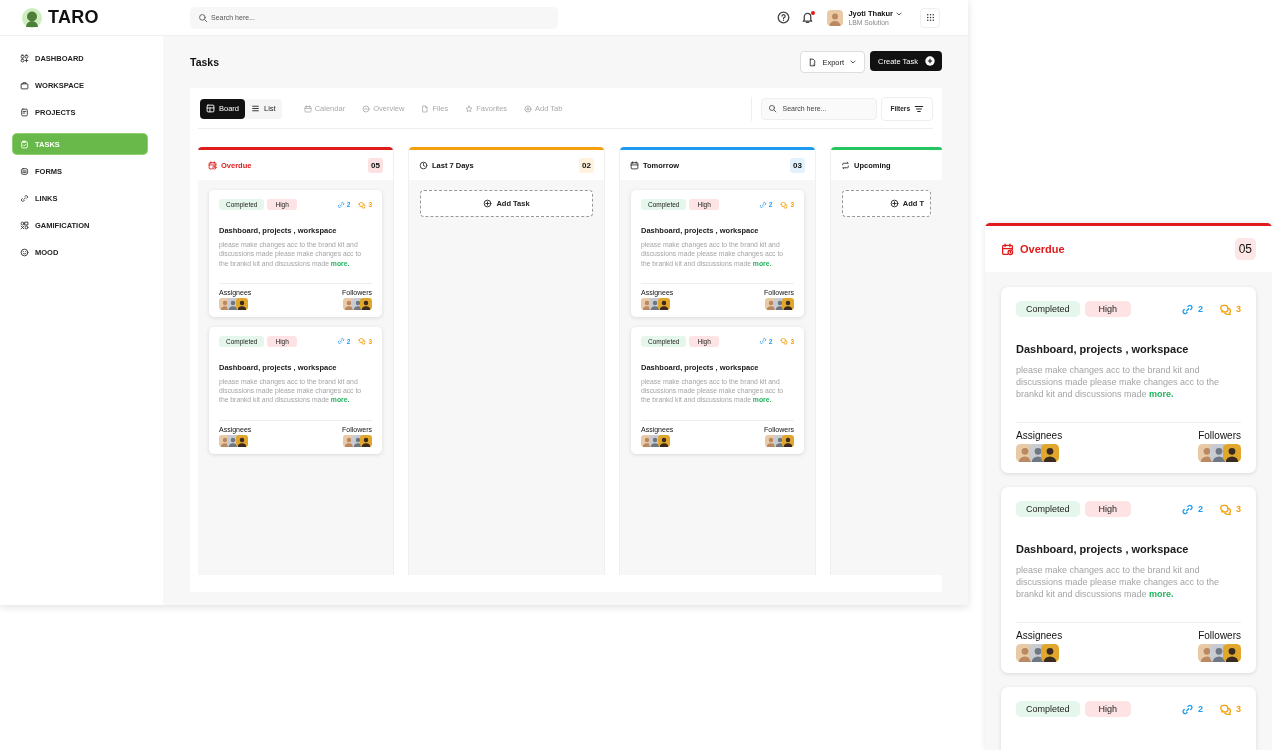 The image size is (1272, 750). What do you see at coordinates (24, 144) in the screenshot?
I see `clipboard-icon` at bounding box center [24, 144].